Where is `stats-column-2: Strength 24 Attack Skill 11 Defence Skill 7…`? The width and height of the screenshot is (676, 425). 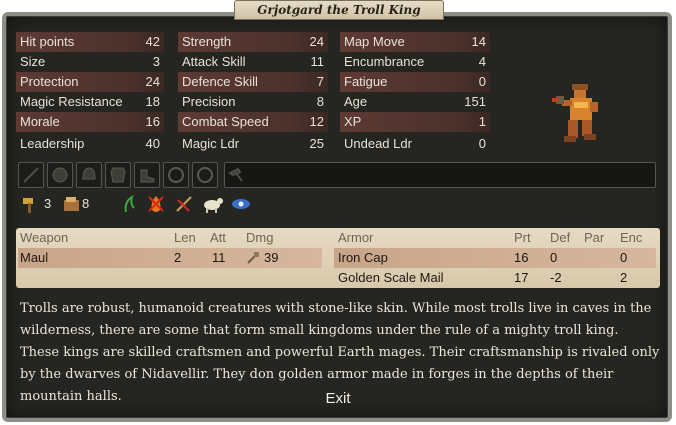
stats-column-2: Strength 24 Attack Skill 11 Defence Skill 7… is located at coordinates (253, 93).